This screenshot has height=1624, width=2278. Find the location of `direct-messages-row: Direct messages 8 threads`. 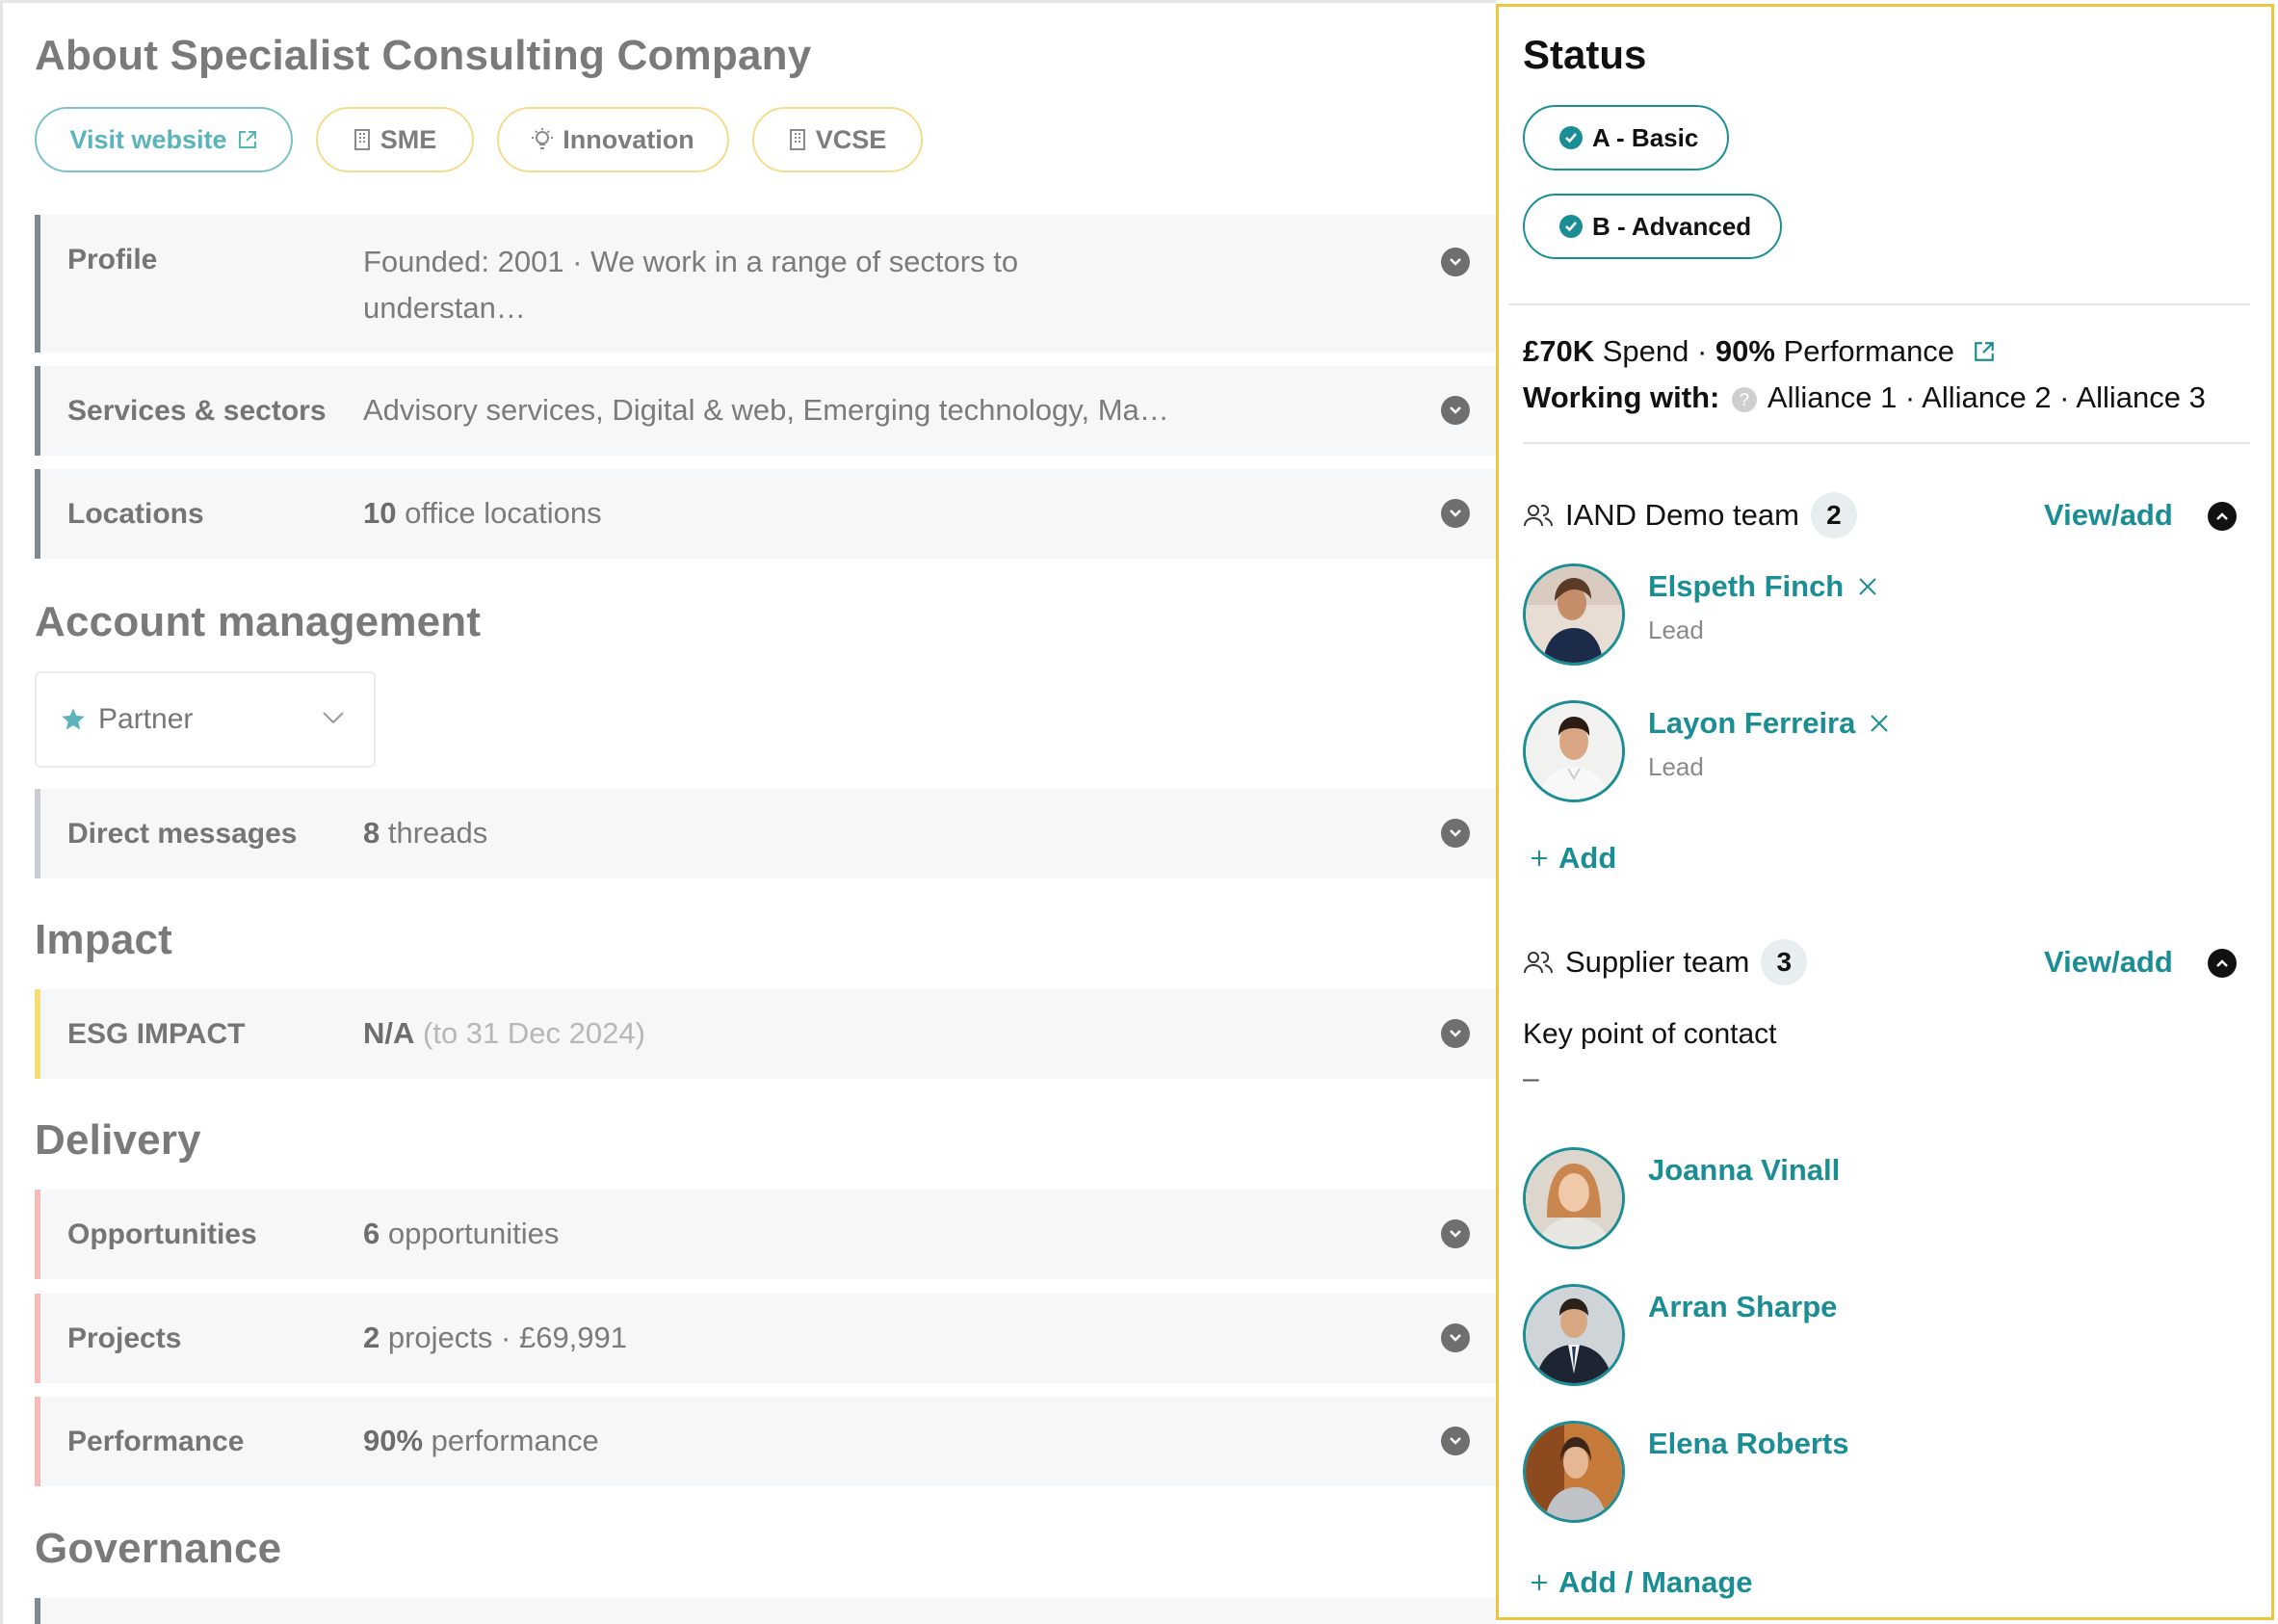

direct-messages-row: Direct messages 8 threads is located at coordinates (765, 833).